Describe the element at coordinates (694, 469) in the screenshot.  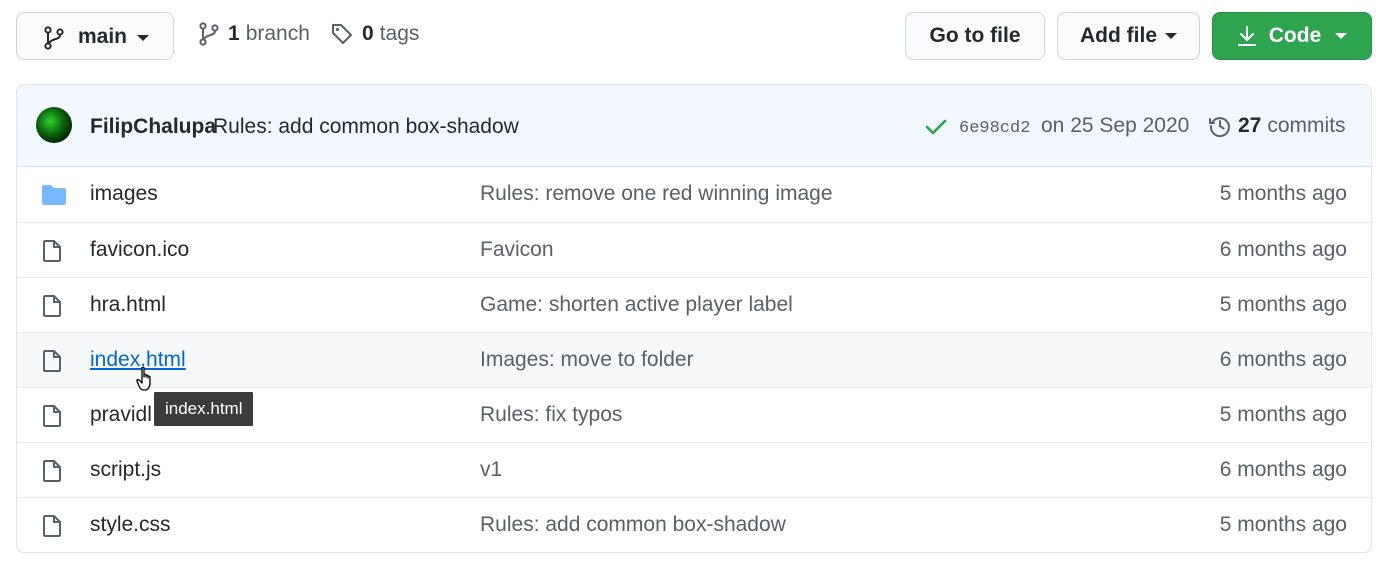
I see `file-row: script.js v1 6 months ago` at that location.